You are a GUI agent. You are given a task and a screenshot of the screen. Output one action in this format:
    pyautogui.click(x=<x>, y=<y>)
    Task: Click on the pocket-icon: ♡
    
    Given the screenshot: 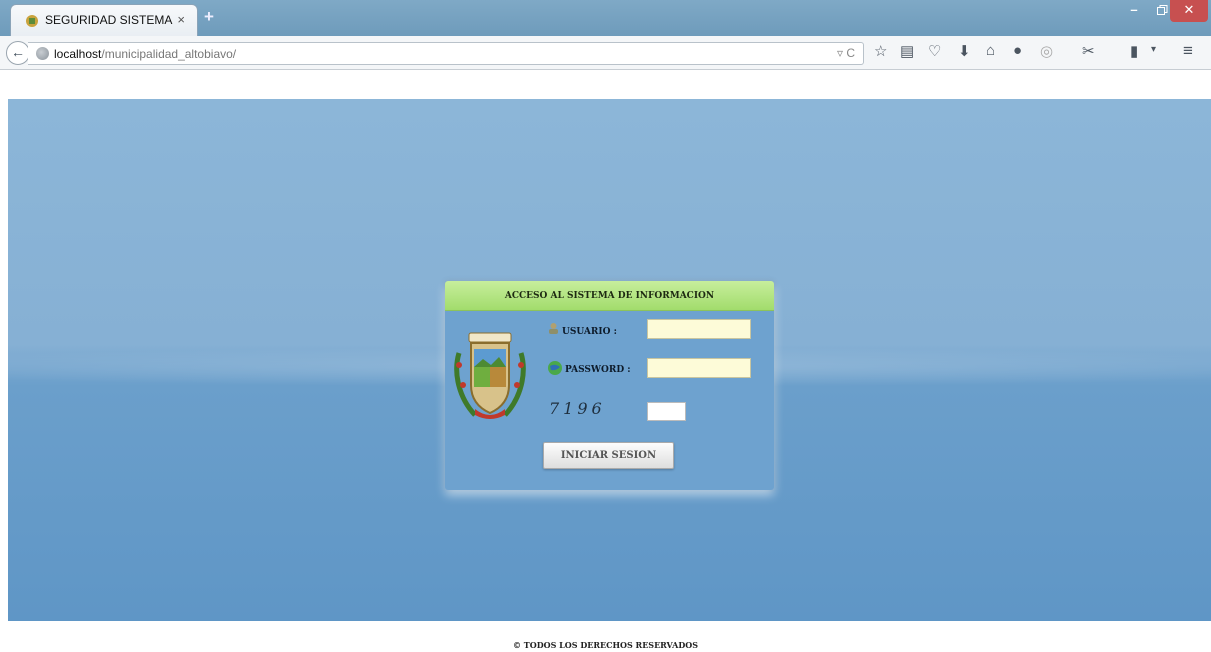 What is the action you would take?
    pyautogui.click(x=934, y=51)
    